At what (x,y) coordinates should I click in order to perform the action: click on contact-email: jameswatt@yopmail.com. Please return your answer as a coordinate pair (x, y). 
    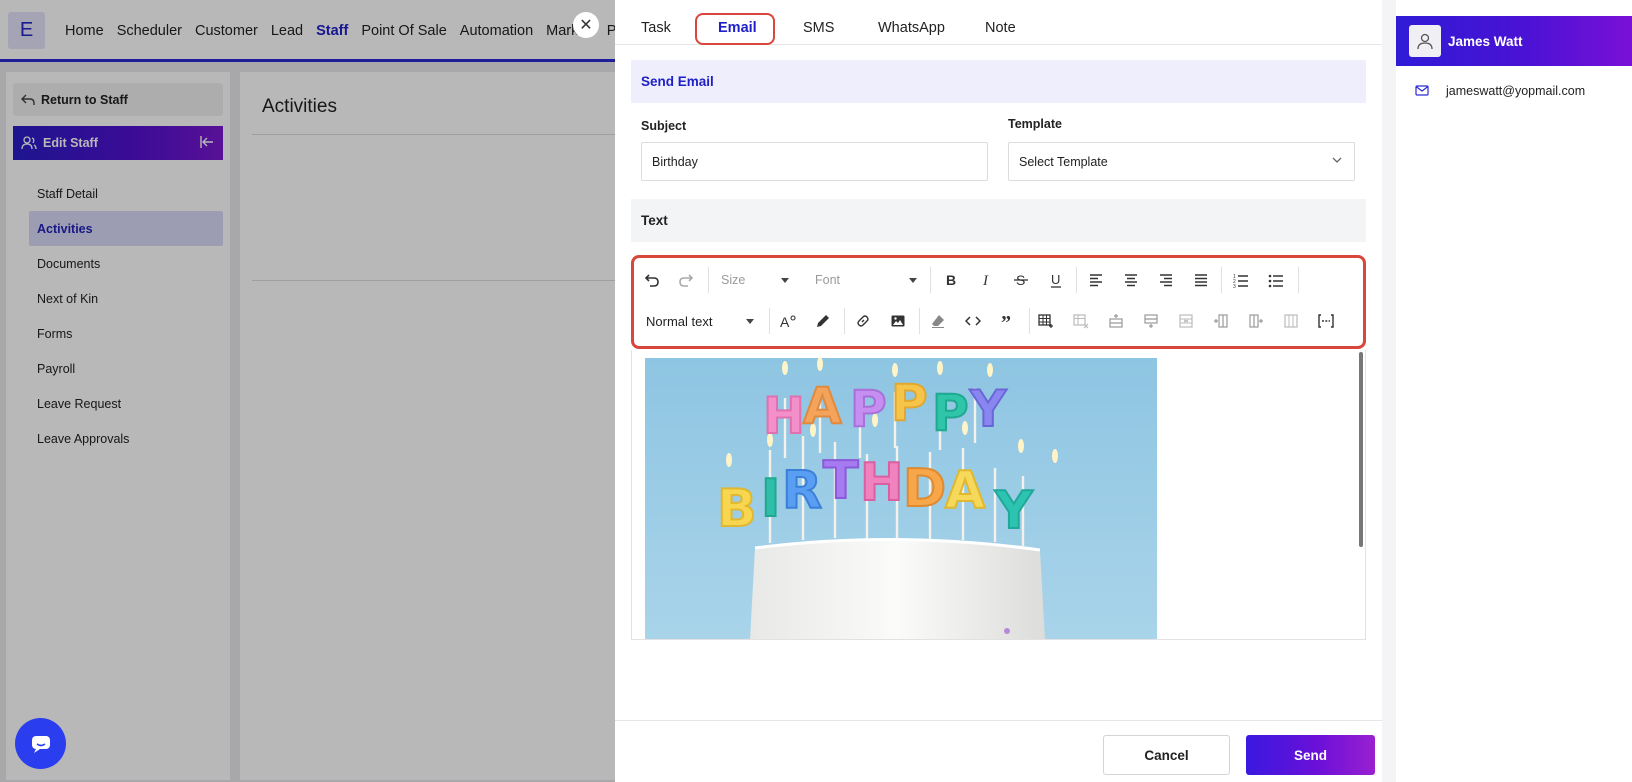
    Looking at the image, I should click on (1515, 91).